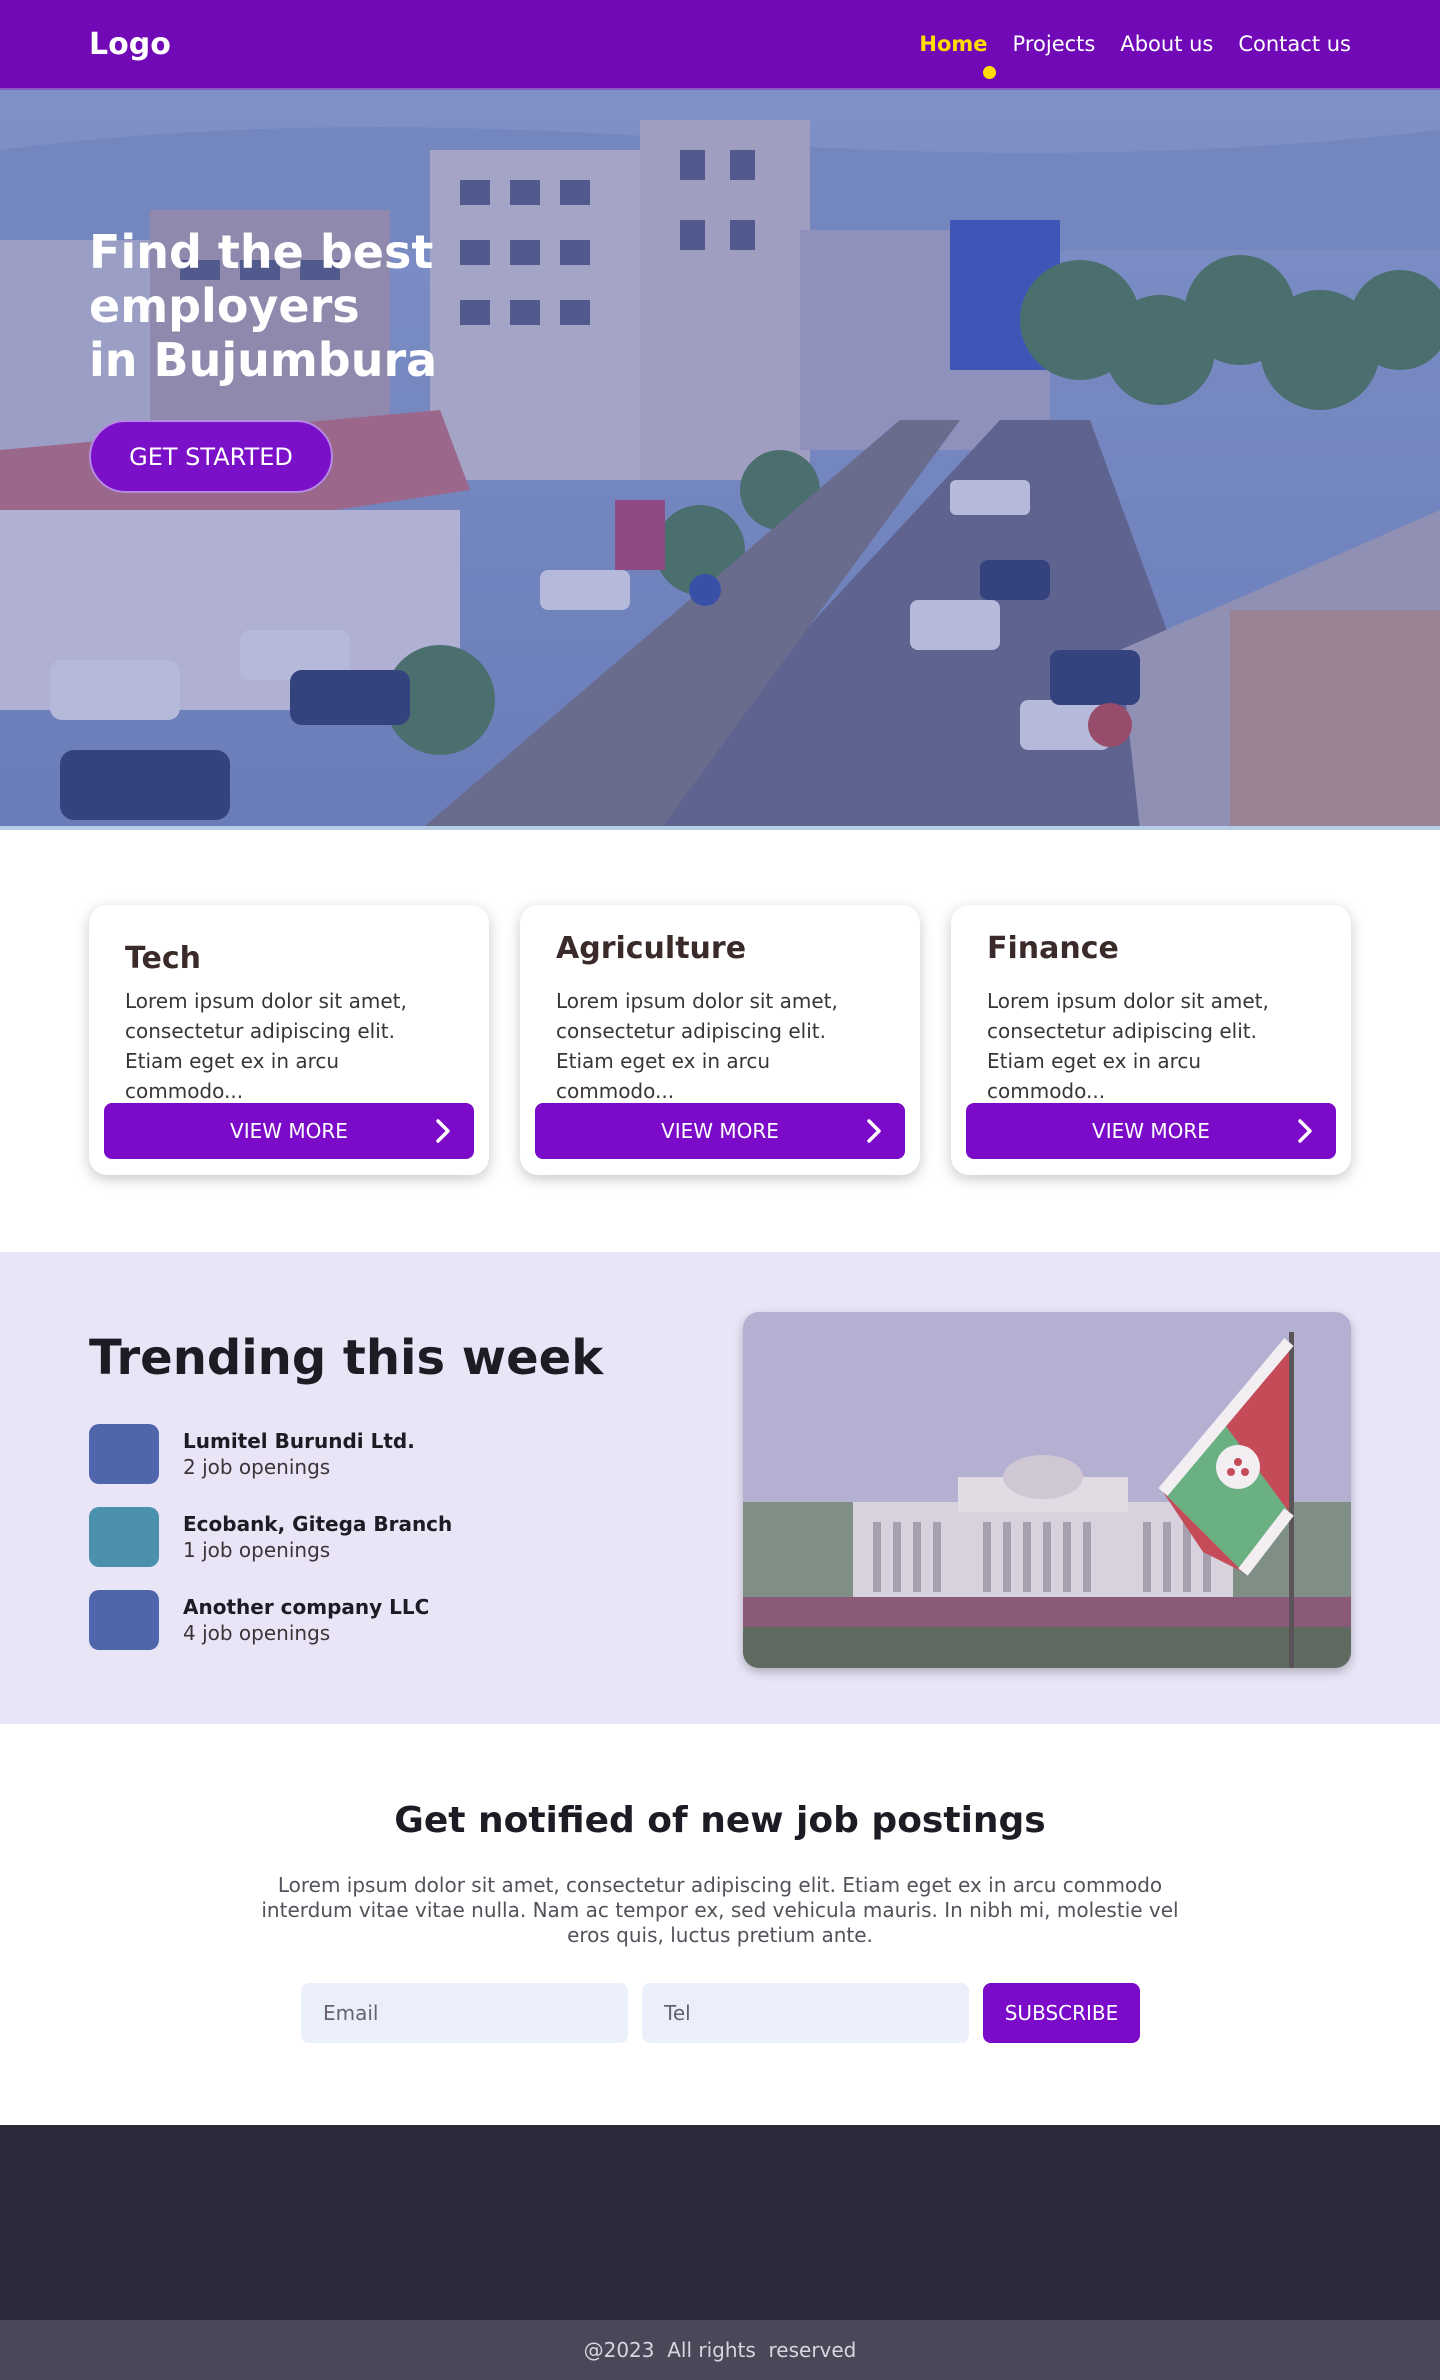 Image resolution: width=1440 pixels, height=2380 pixels. What do you see at coordinates (1054, 44) in the screenshot?
I see `nav-link-projects: Projects` at bounding box center [1054, 44].